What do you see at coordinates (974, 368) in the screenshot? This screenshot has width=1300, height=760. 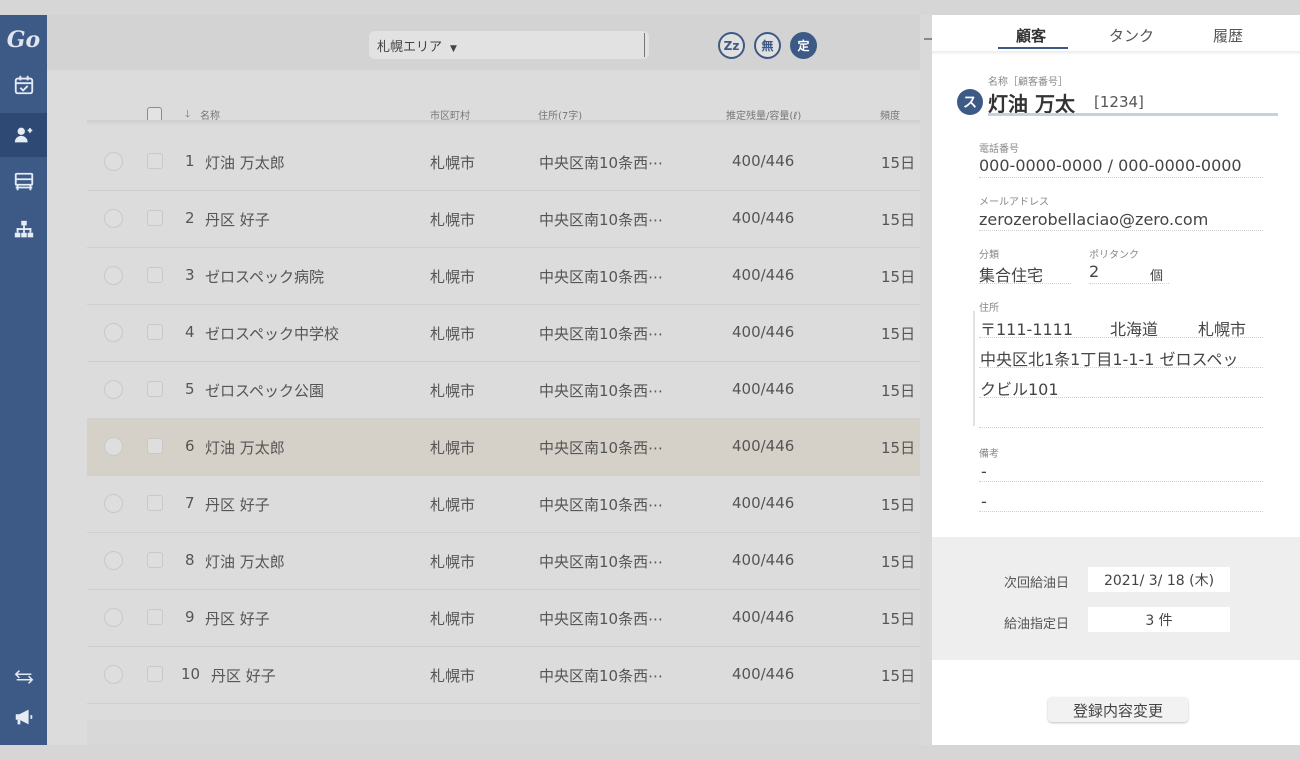 I see `address-edge` at bounding box center [974, 368].